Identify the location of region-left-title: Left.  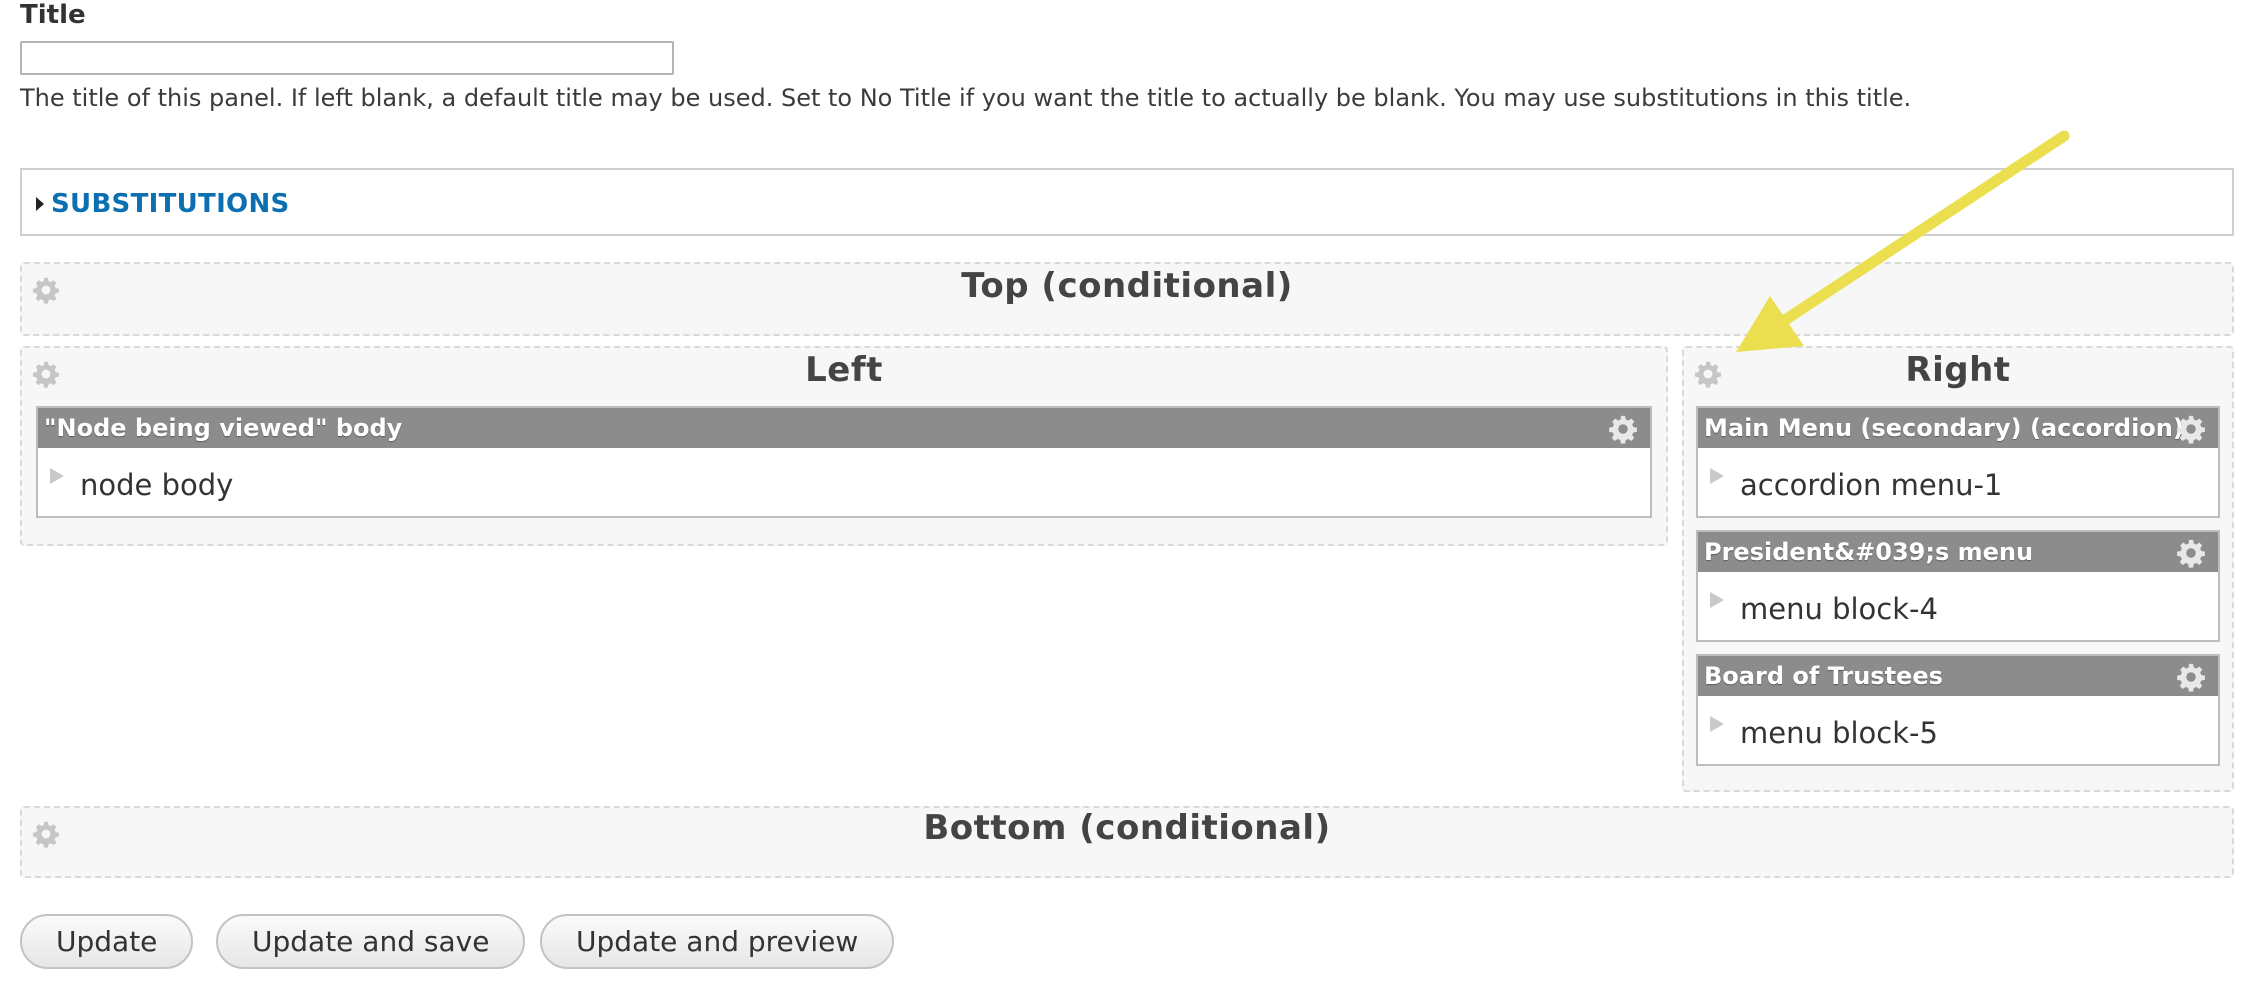
(844, 370).